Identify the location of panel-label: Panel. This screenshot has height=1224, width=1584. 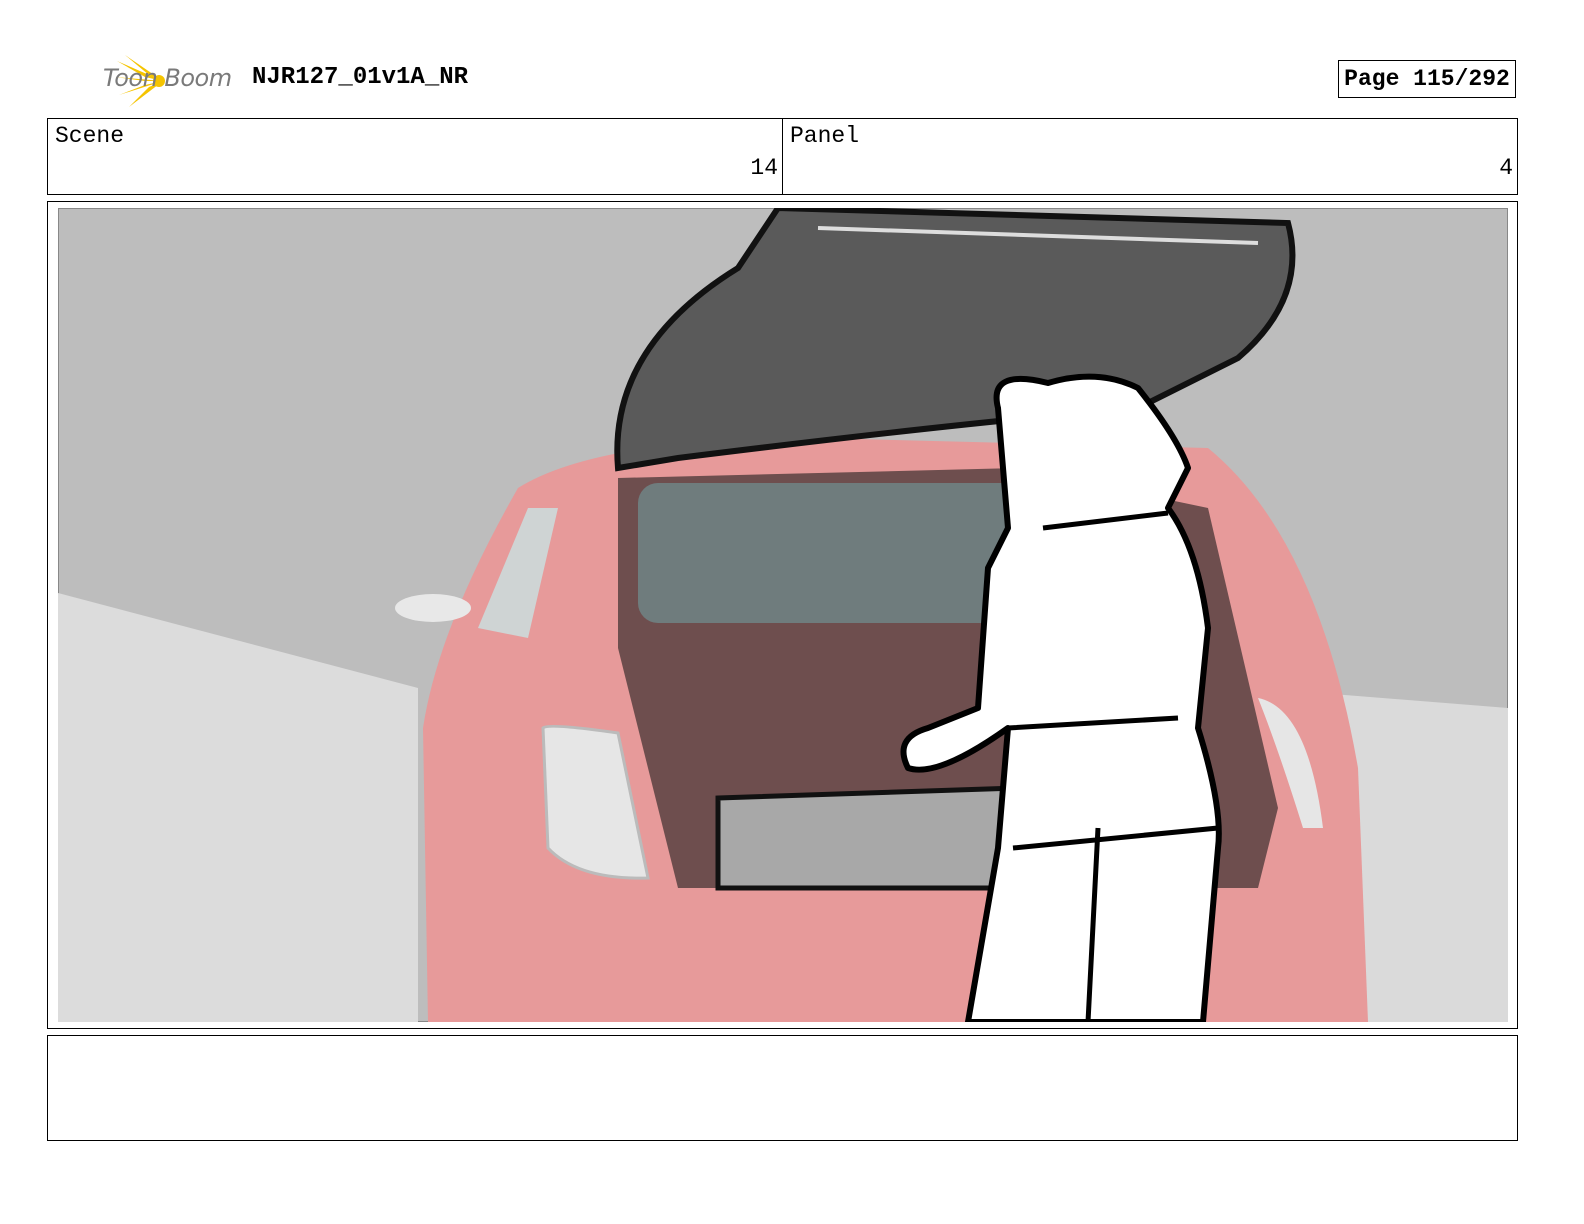
(825, 136).